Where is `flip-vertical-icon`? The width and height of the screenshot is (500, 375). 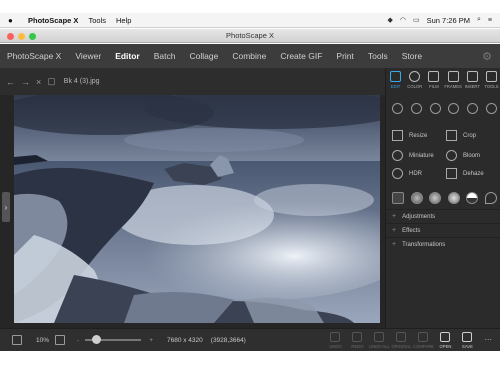
flip-vertical-icon is located at coordinates (473, 108).